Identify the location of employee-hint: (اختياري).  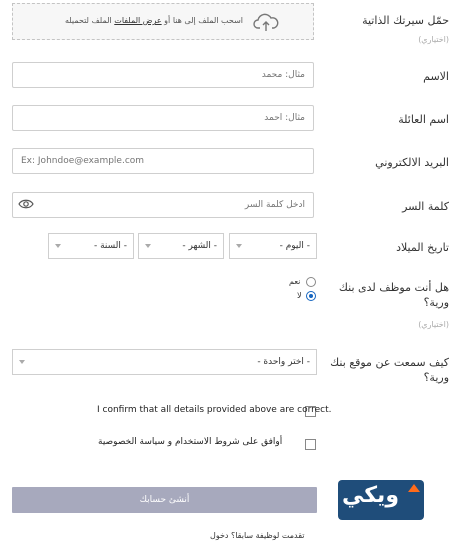
(433, 324).